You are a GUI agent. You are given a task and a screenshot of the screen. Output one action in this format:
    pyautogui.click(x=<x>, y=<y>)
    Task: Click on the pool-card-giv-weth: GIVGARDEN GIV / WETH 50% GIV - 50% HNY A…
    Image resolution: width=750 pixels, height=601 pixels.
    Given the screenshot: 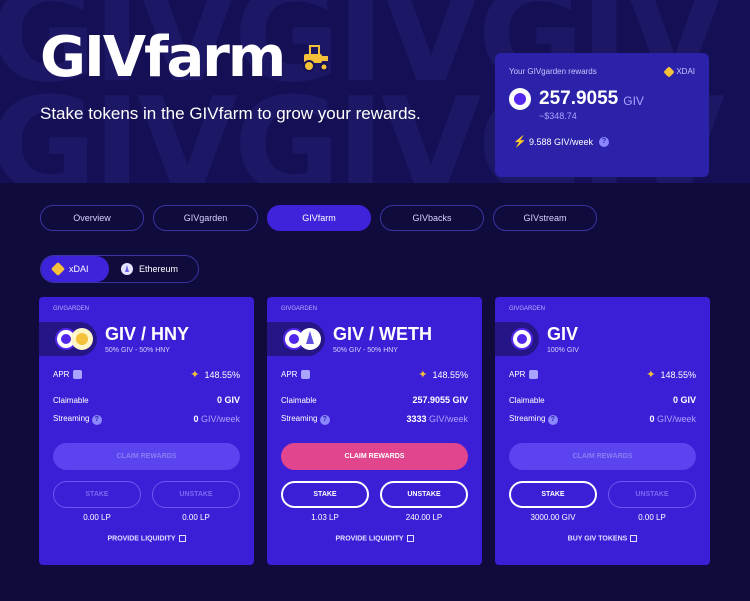 What is the action you would take?
    pyautogui.click(x=374, y=431)
    